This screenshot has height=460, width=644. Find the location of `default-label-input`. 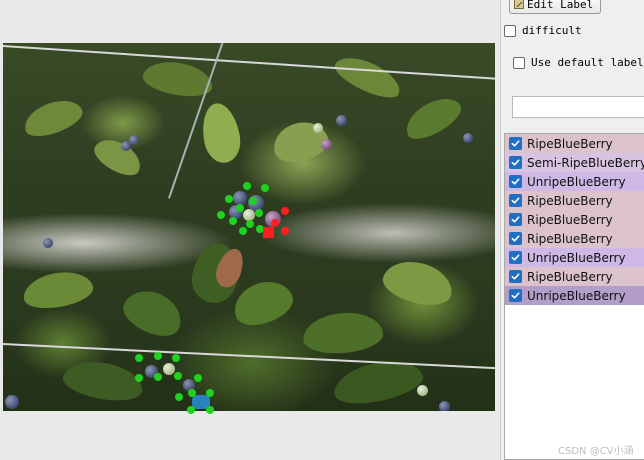

default-label-input is located at coordinates (578, 107).